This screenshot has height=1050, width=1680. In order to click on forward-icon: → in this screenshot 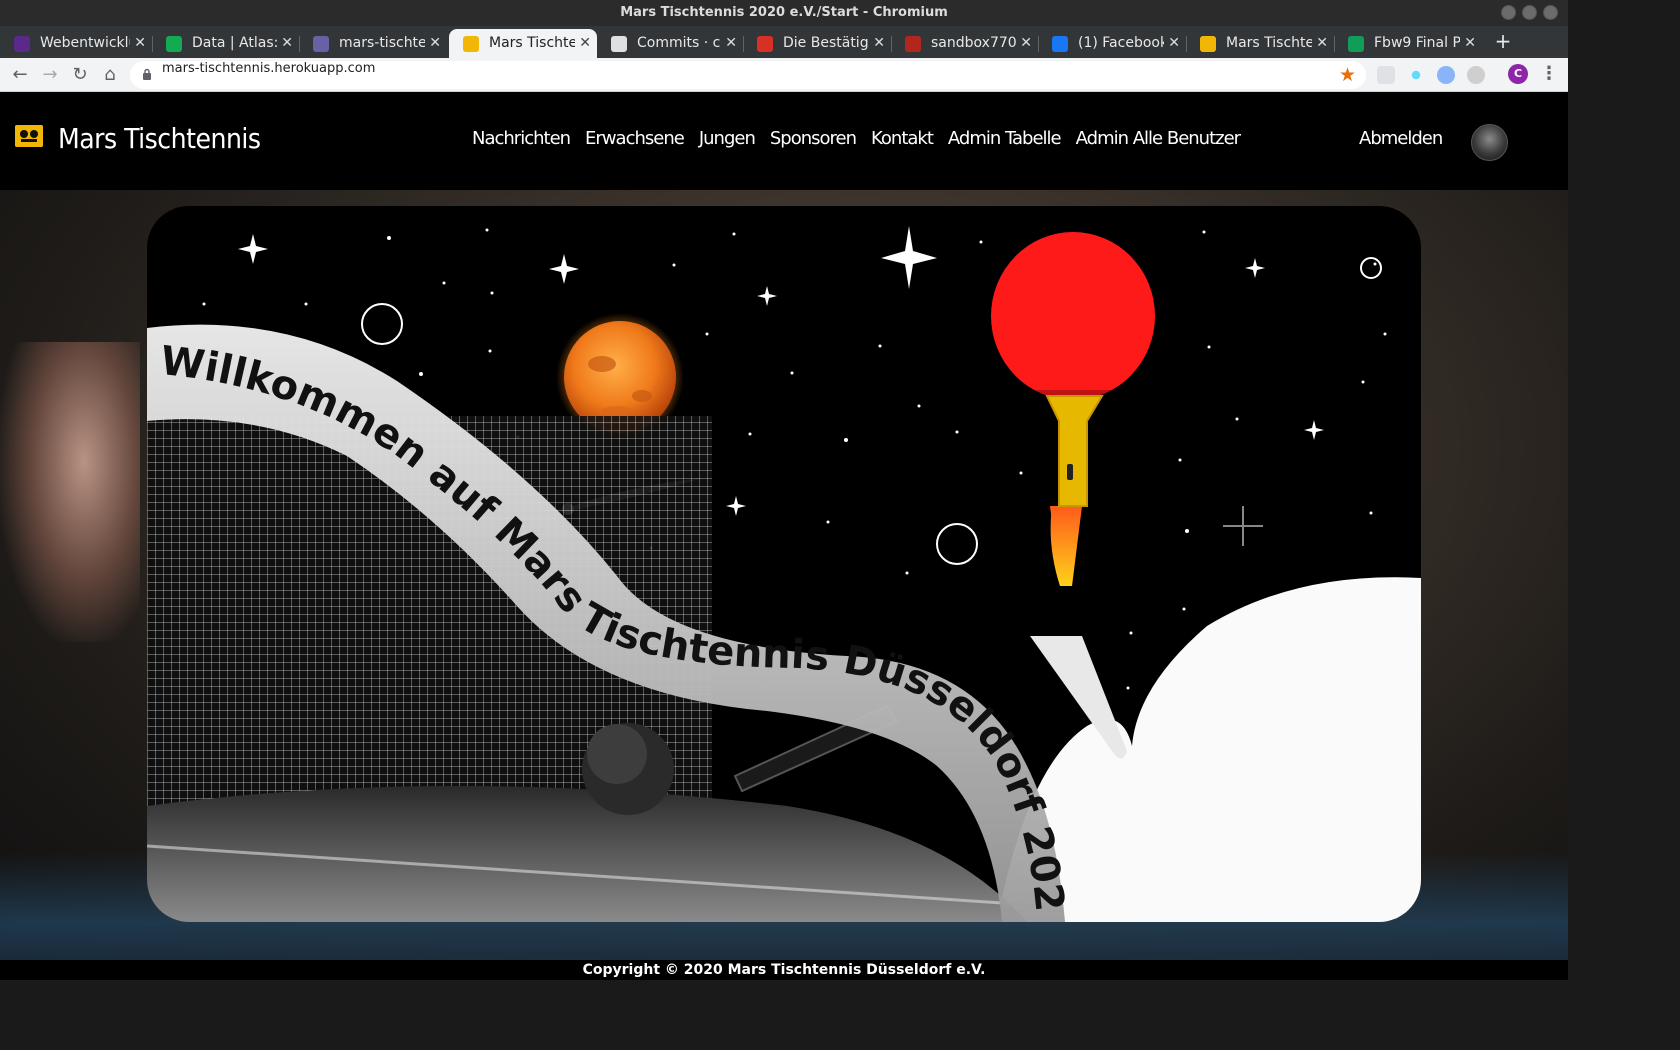, I will do `click(50, 75)`.